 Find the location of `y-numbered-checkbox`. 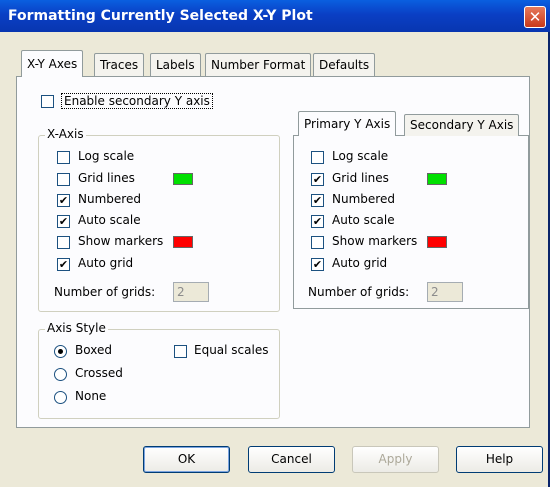

y-numbered-checkbox is located at coordinates (317, 200).